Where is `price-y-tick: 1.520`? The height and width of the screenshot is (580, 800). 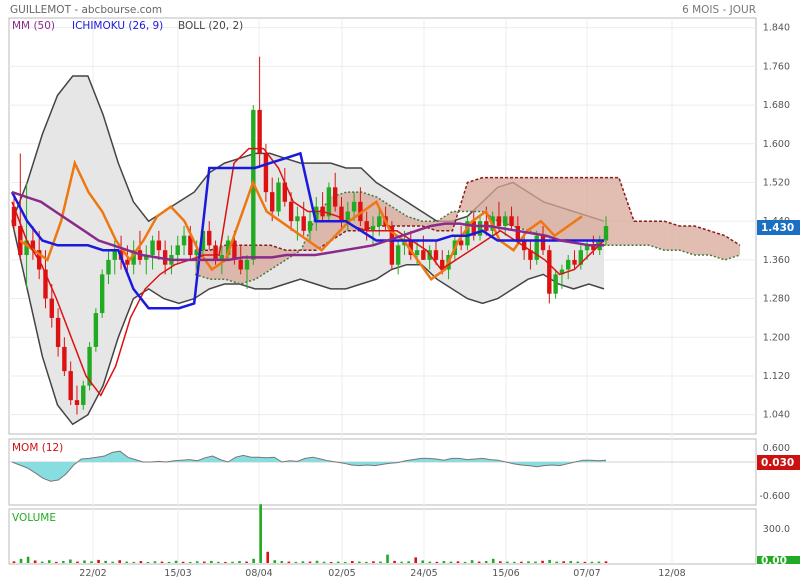
price-y-tick: 1.520 is located at coordinates (776, 182).